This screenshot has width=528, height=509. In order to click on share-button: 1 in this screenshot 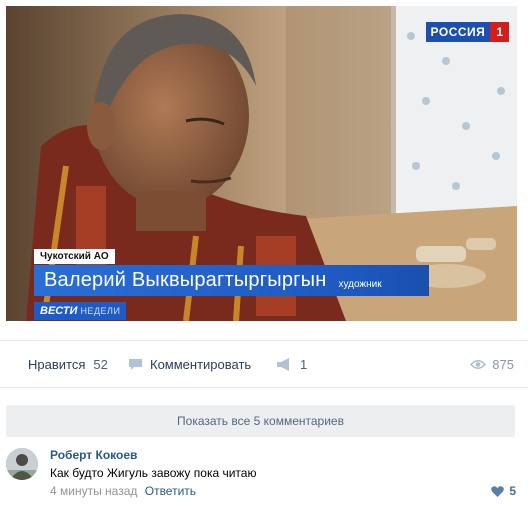, I will do `click(291, 364)`.